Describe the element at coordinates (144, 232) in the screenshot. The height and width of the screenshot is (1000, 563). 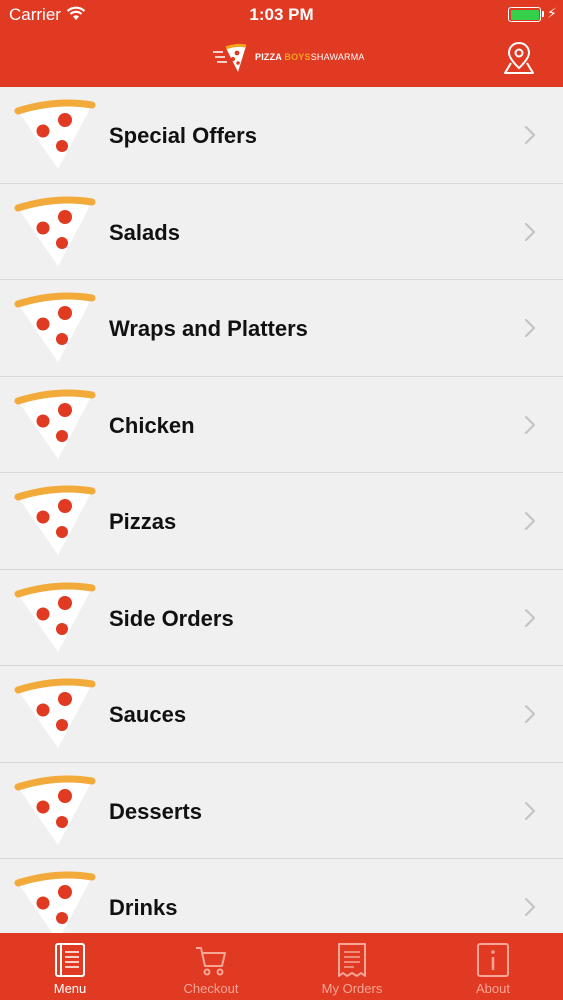
I see `menu-category-label: Salads` at that location.